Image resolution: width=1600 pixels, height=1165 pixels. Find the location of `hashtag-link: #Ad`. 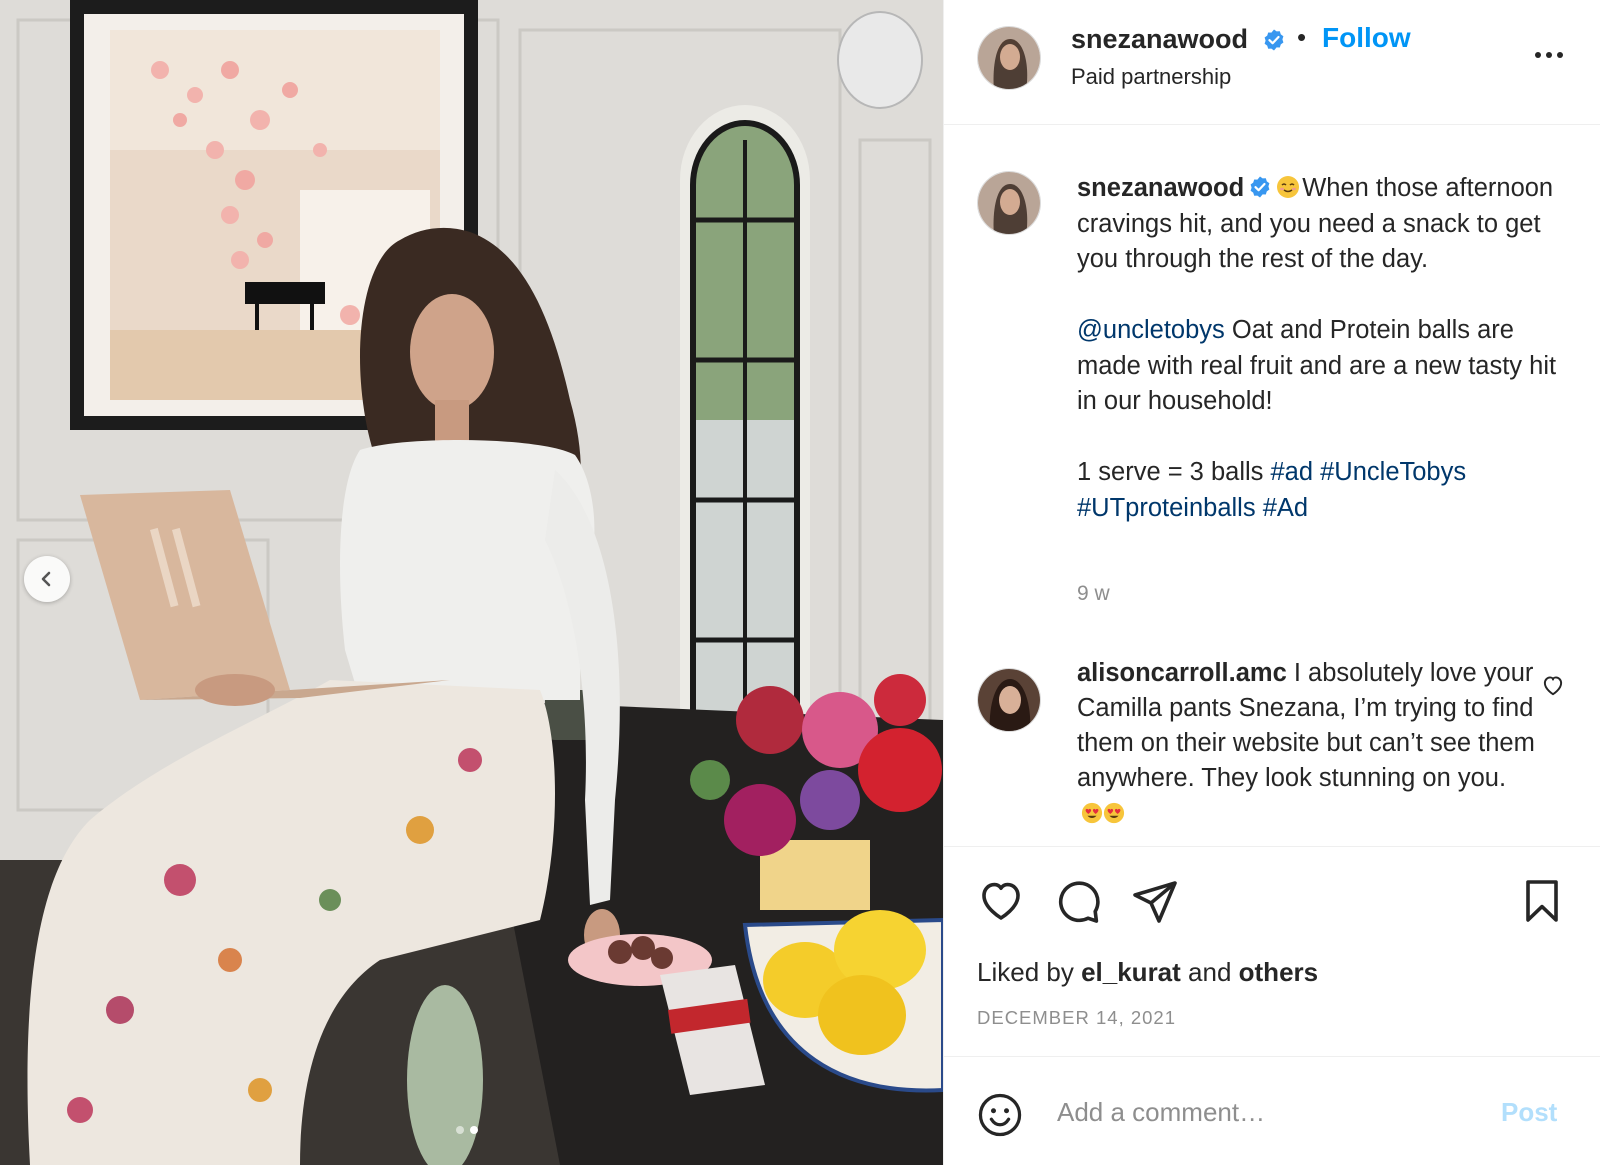

hashtag-link: #Ad is located at coordinates (1285, 508).